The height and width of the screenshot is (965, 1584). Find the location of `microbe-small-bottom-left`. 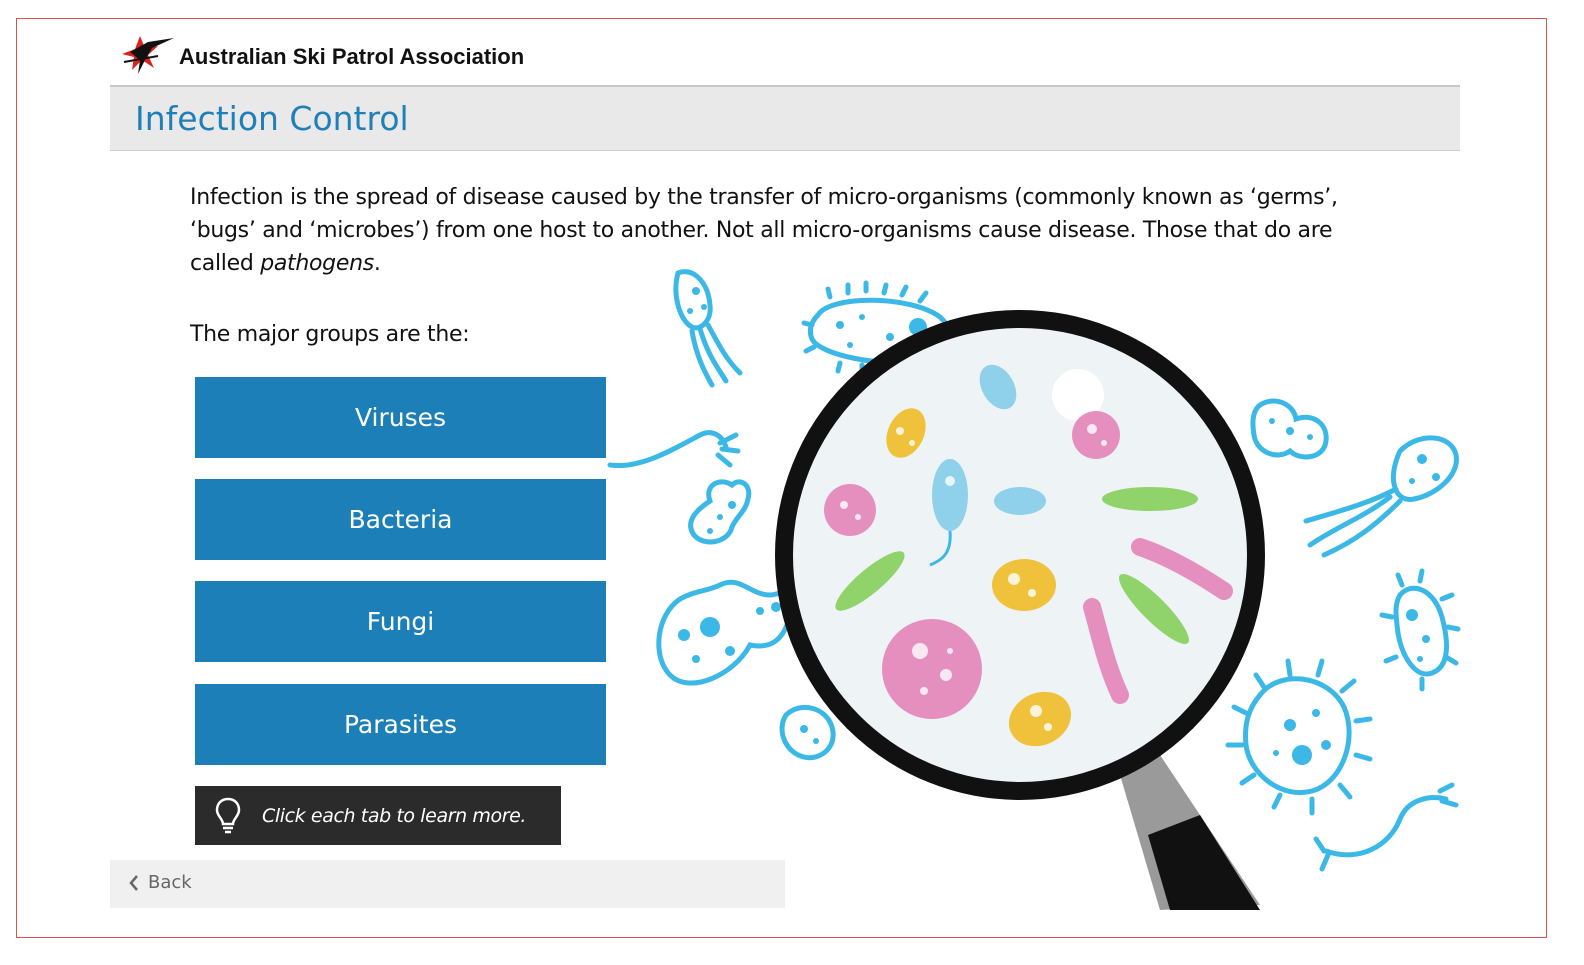

microbe-small-bottom-left is located at coordinates (807, 732).